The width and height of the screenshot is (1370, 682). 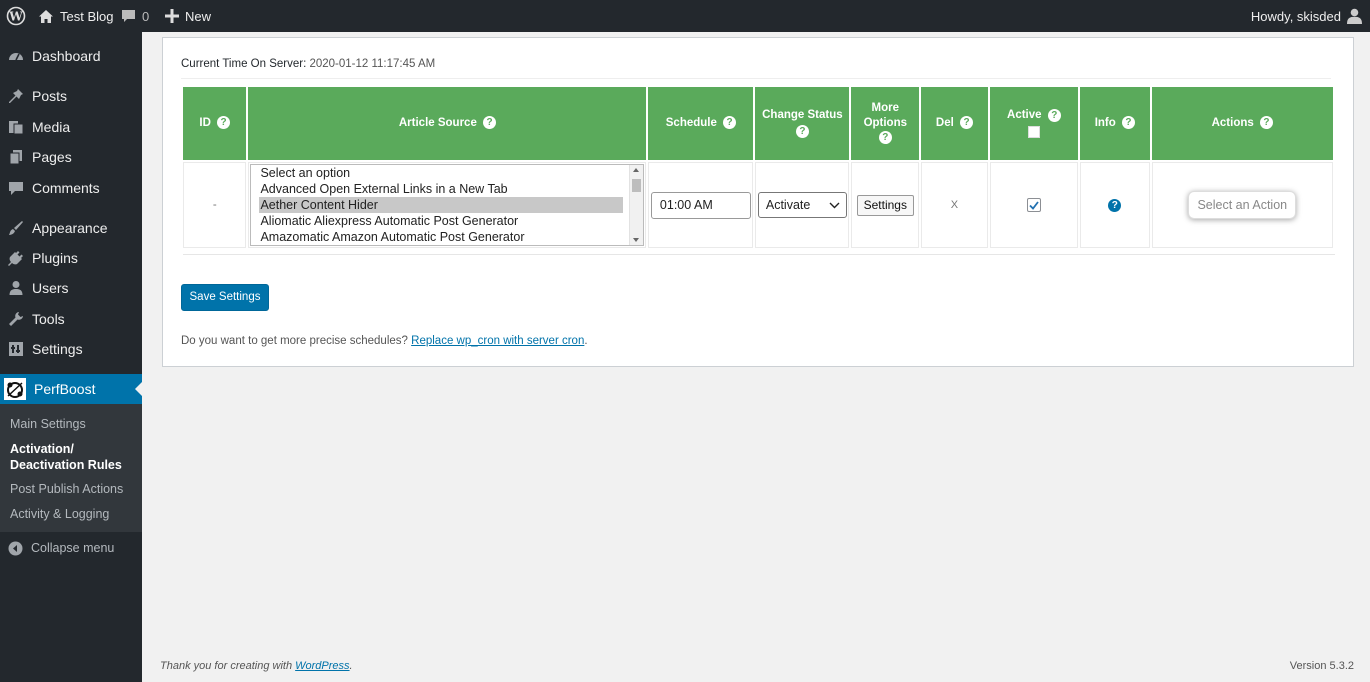 What do you see at coordinates (46, 16) in the screenshot?
I see `home-icon` at bounding box center [46, 16].